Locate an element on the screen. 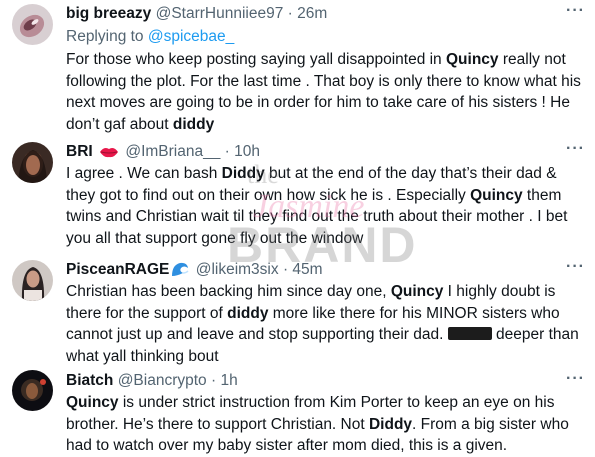 Image resolution: width=595 pixels, height=457 pixels. replying-to-label: Replying to is located at coordinates (105, 36).